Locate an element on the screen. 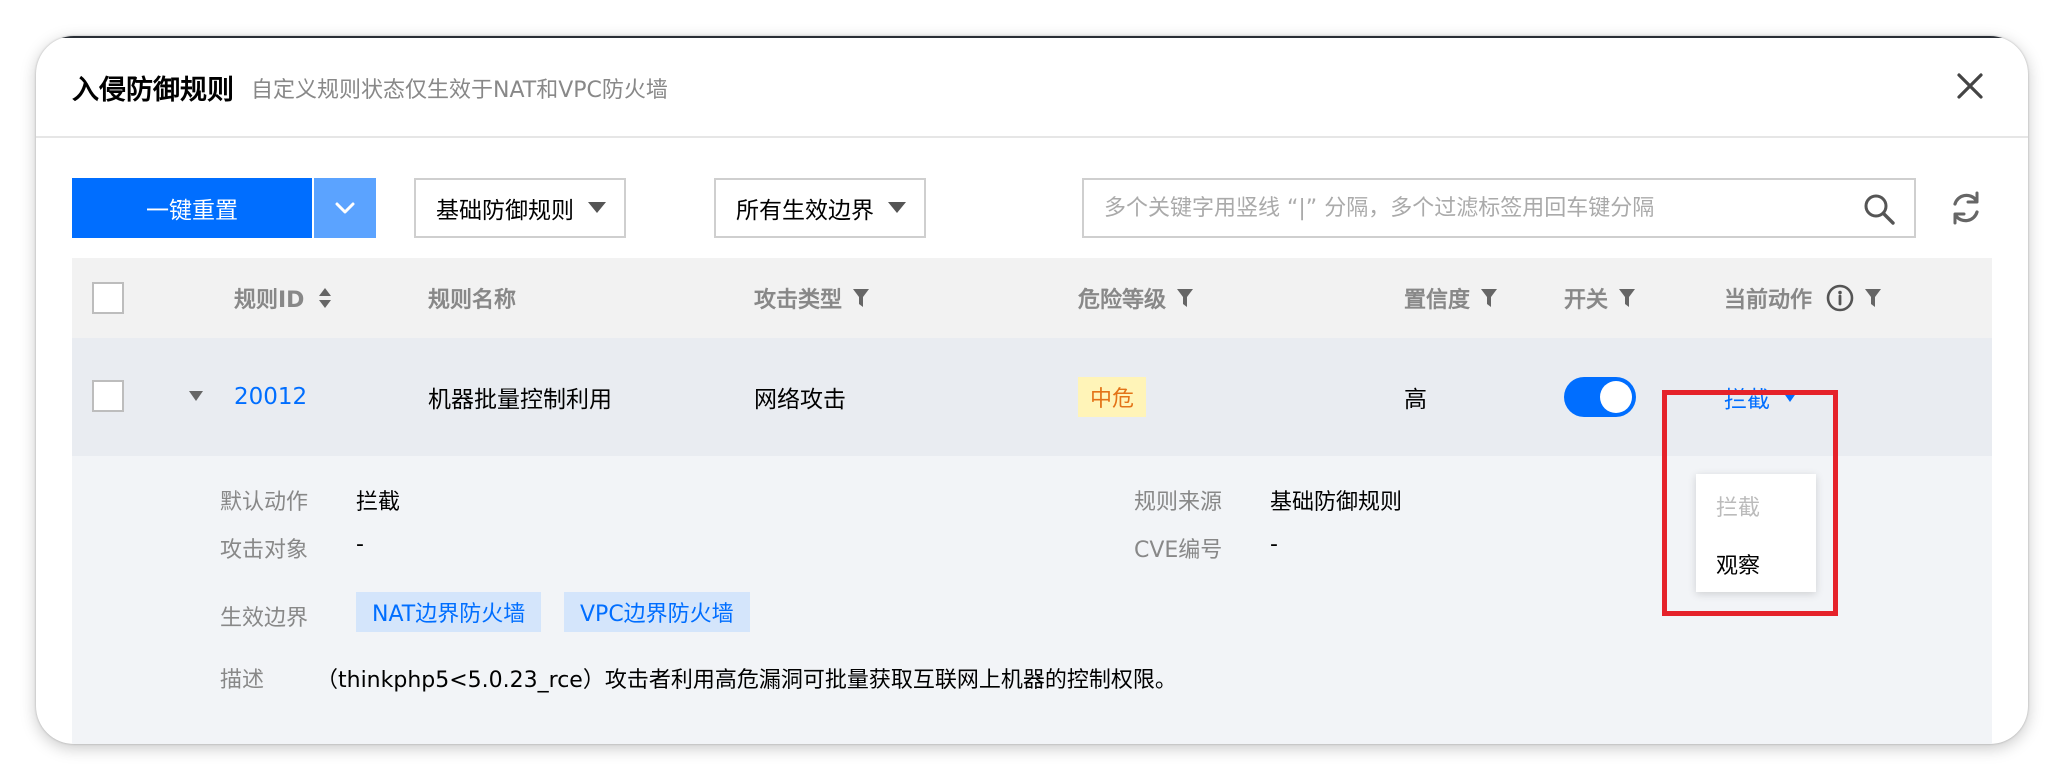 The width and height of the screenshot is (2064, 780). dialog-subtitle: 自定义规则状态仅生效于NAT和VPC防火墙 is located at coordinates (459, 90).